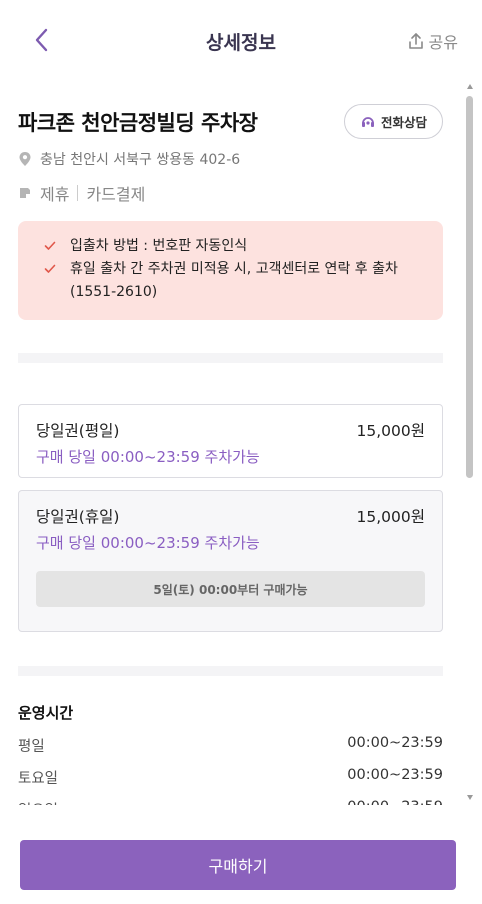 The height and width of the screenshot is (904, 482). Describe the element at coordinates (25, 159) in the screenshot. I see `location-pin-icon` at that location.